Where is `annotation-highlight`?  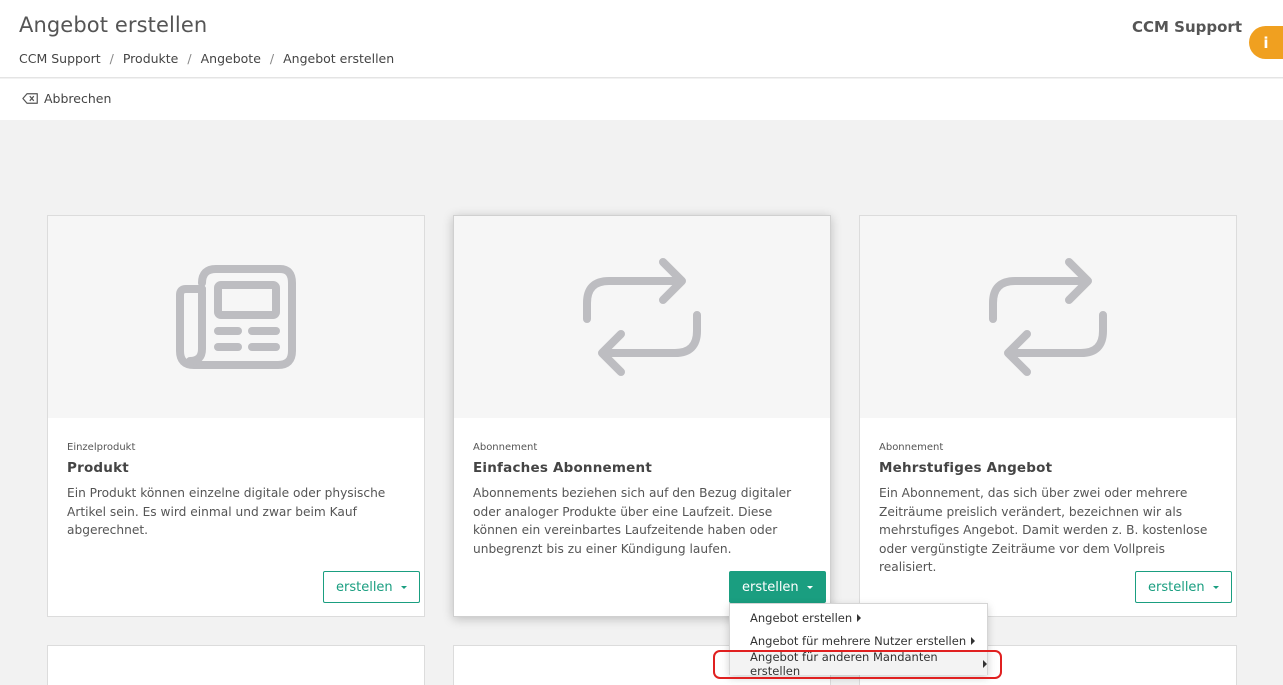
annotation-highlight is located at coordinates (857, 664).